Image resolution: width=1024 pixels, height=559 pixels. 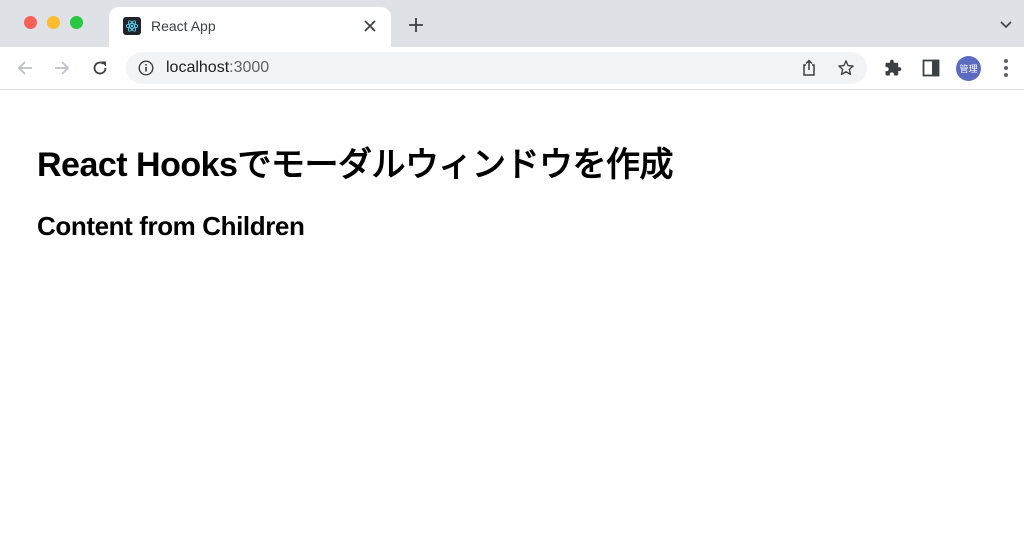 I want to click on page-title: React Hooksでモーダルウィンドウを作成, so click(x=355, y=165).